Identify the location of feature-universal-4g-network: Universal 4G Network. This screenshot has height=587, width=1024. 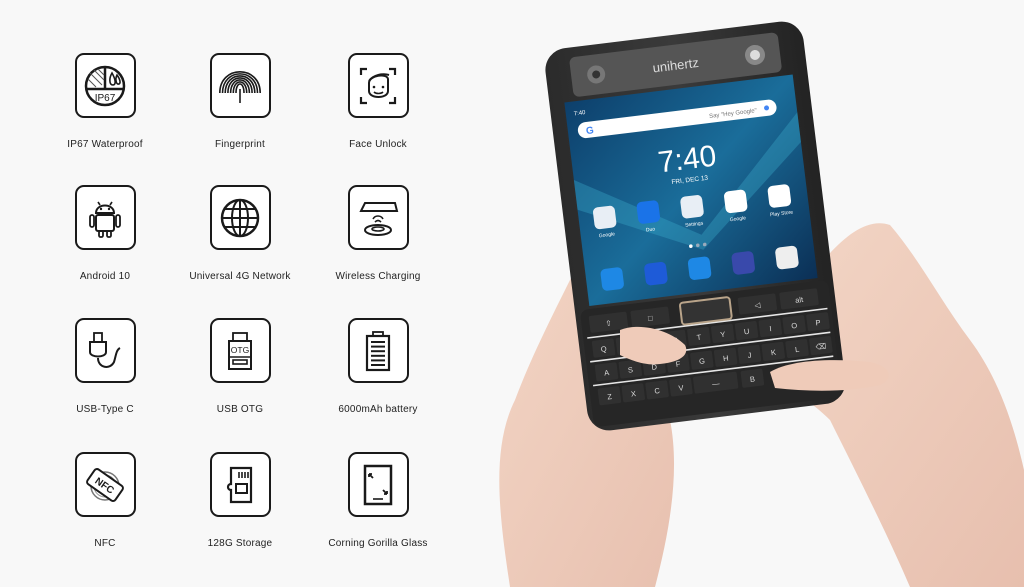
(240, 233).